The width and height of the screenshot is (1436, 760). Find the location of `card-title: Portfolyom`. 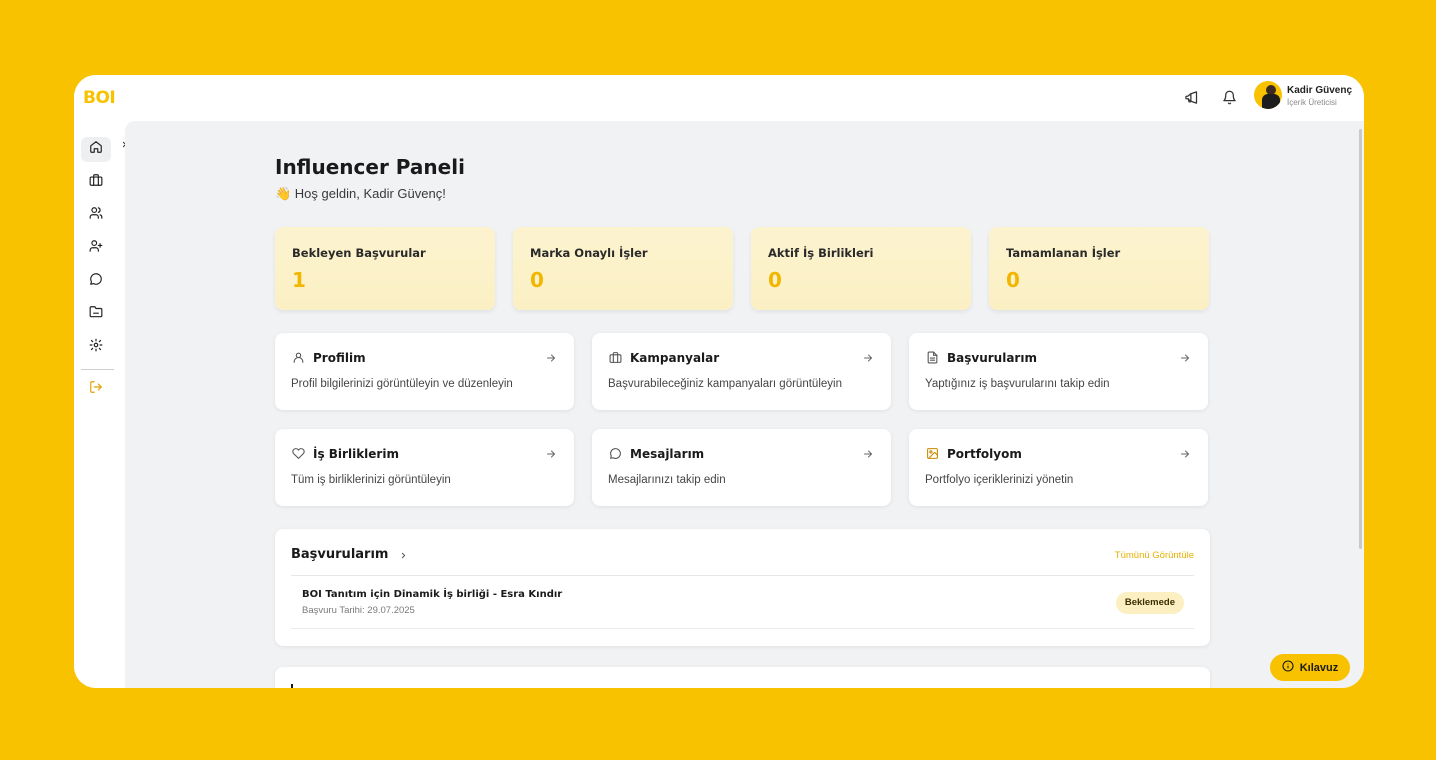

card-title: Portfolyom is located at coordinates (984, 454).